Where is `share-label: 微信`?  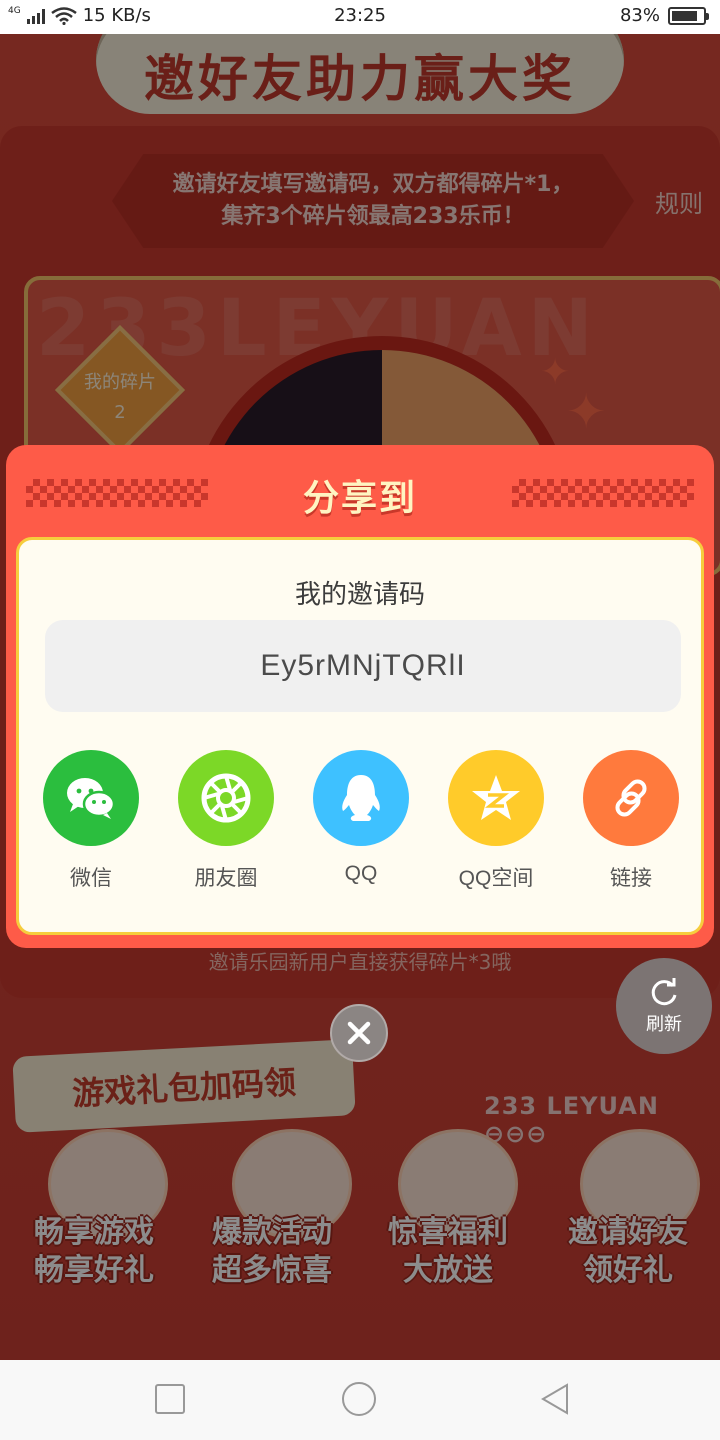
share-label: 微信 is located at coordinates (91, 878).